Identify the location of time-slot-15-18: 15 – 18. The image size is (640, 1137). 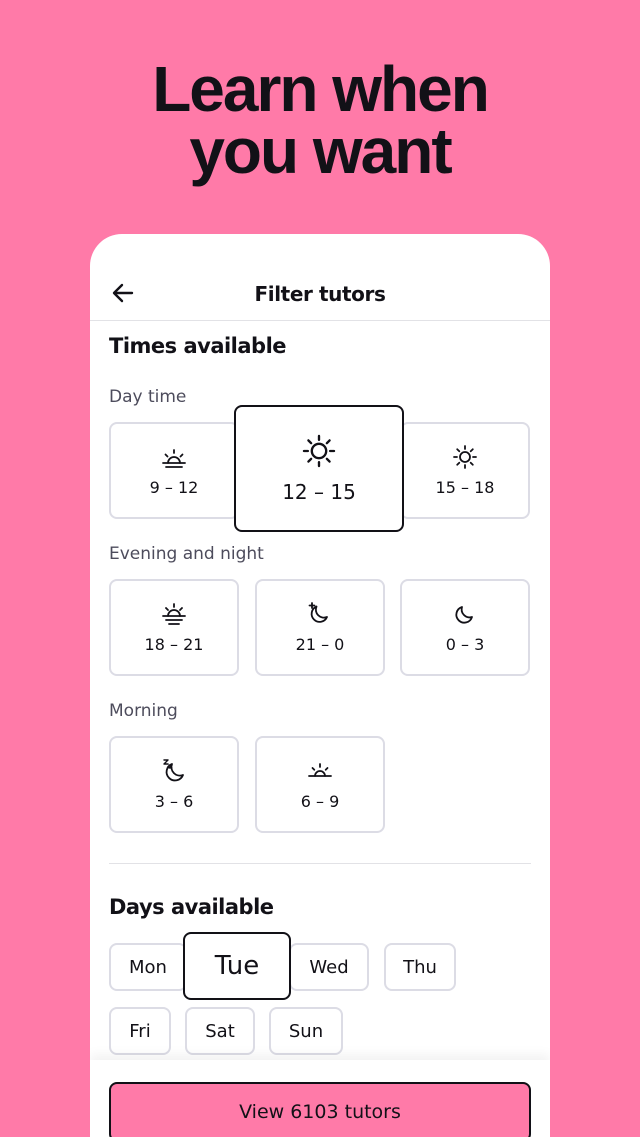
(465, 470).